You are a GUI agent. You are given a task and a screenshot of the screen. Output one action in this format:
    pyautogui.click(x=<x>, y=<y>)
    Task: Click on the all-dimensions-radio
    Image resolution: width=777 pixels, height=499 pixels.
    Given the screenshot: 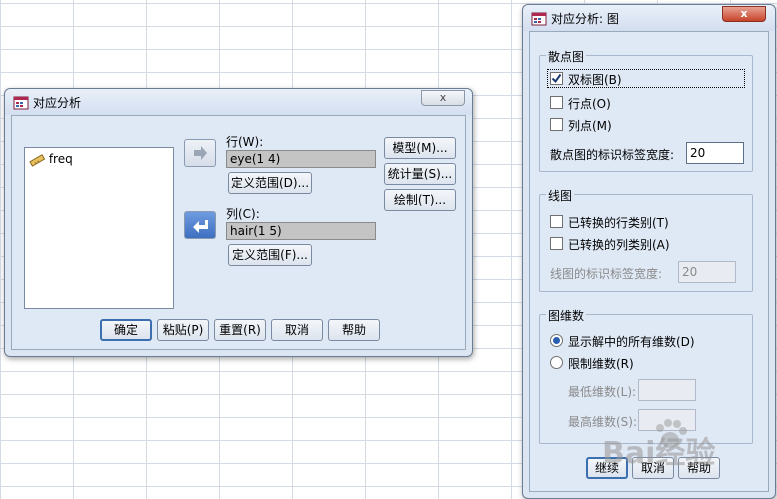 What is the action you would take?
    pyautogui.click(x=556, y=340)
    